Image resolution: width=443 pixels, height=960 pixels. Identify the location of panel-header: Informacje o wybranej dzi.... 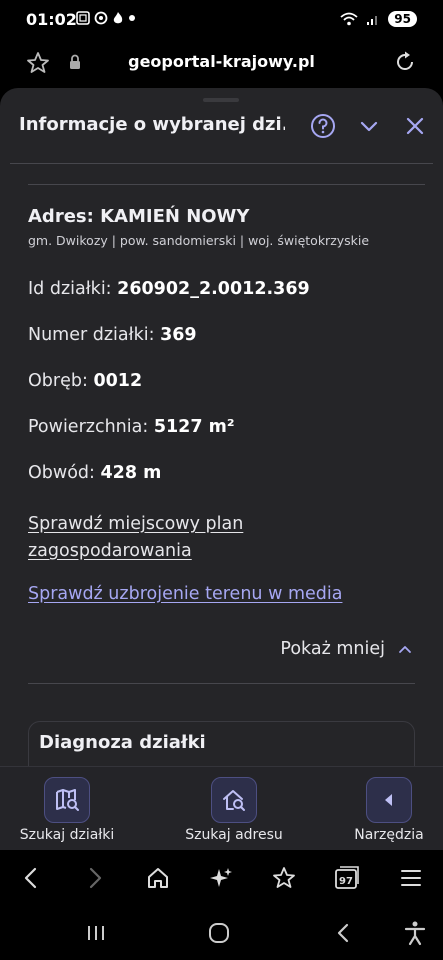
(221, 126).